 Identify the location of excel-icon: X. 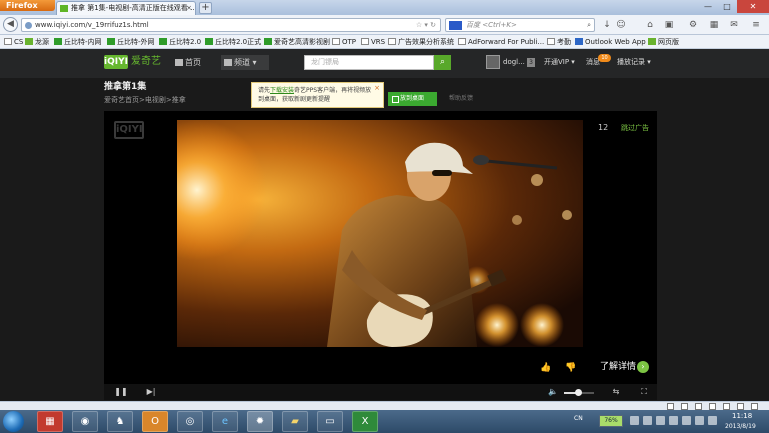
(365, 421).